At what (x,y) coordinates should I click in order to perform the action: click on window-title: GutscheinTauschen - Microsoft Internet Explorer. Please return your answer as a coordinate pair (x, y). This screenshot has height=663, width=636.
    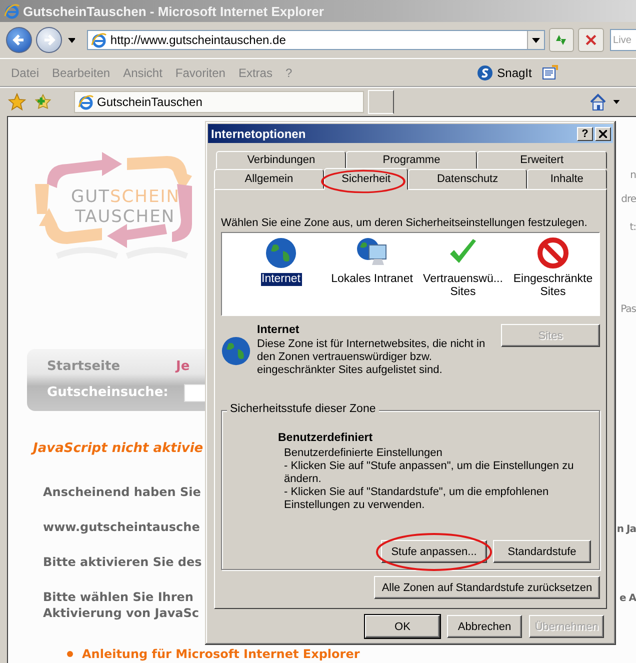
    Looking at the image, I should click on (173, 11).